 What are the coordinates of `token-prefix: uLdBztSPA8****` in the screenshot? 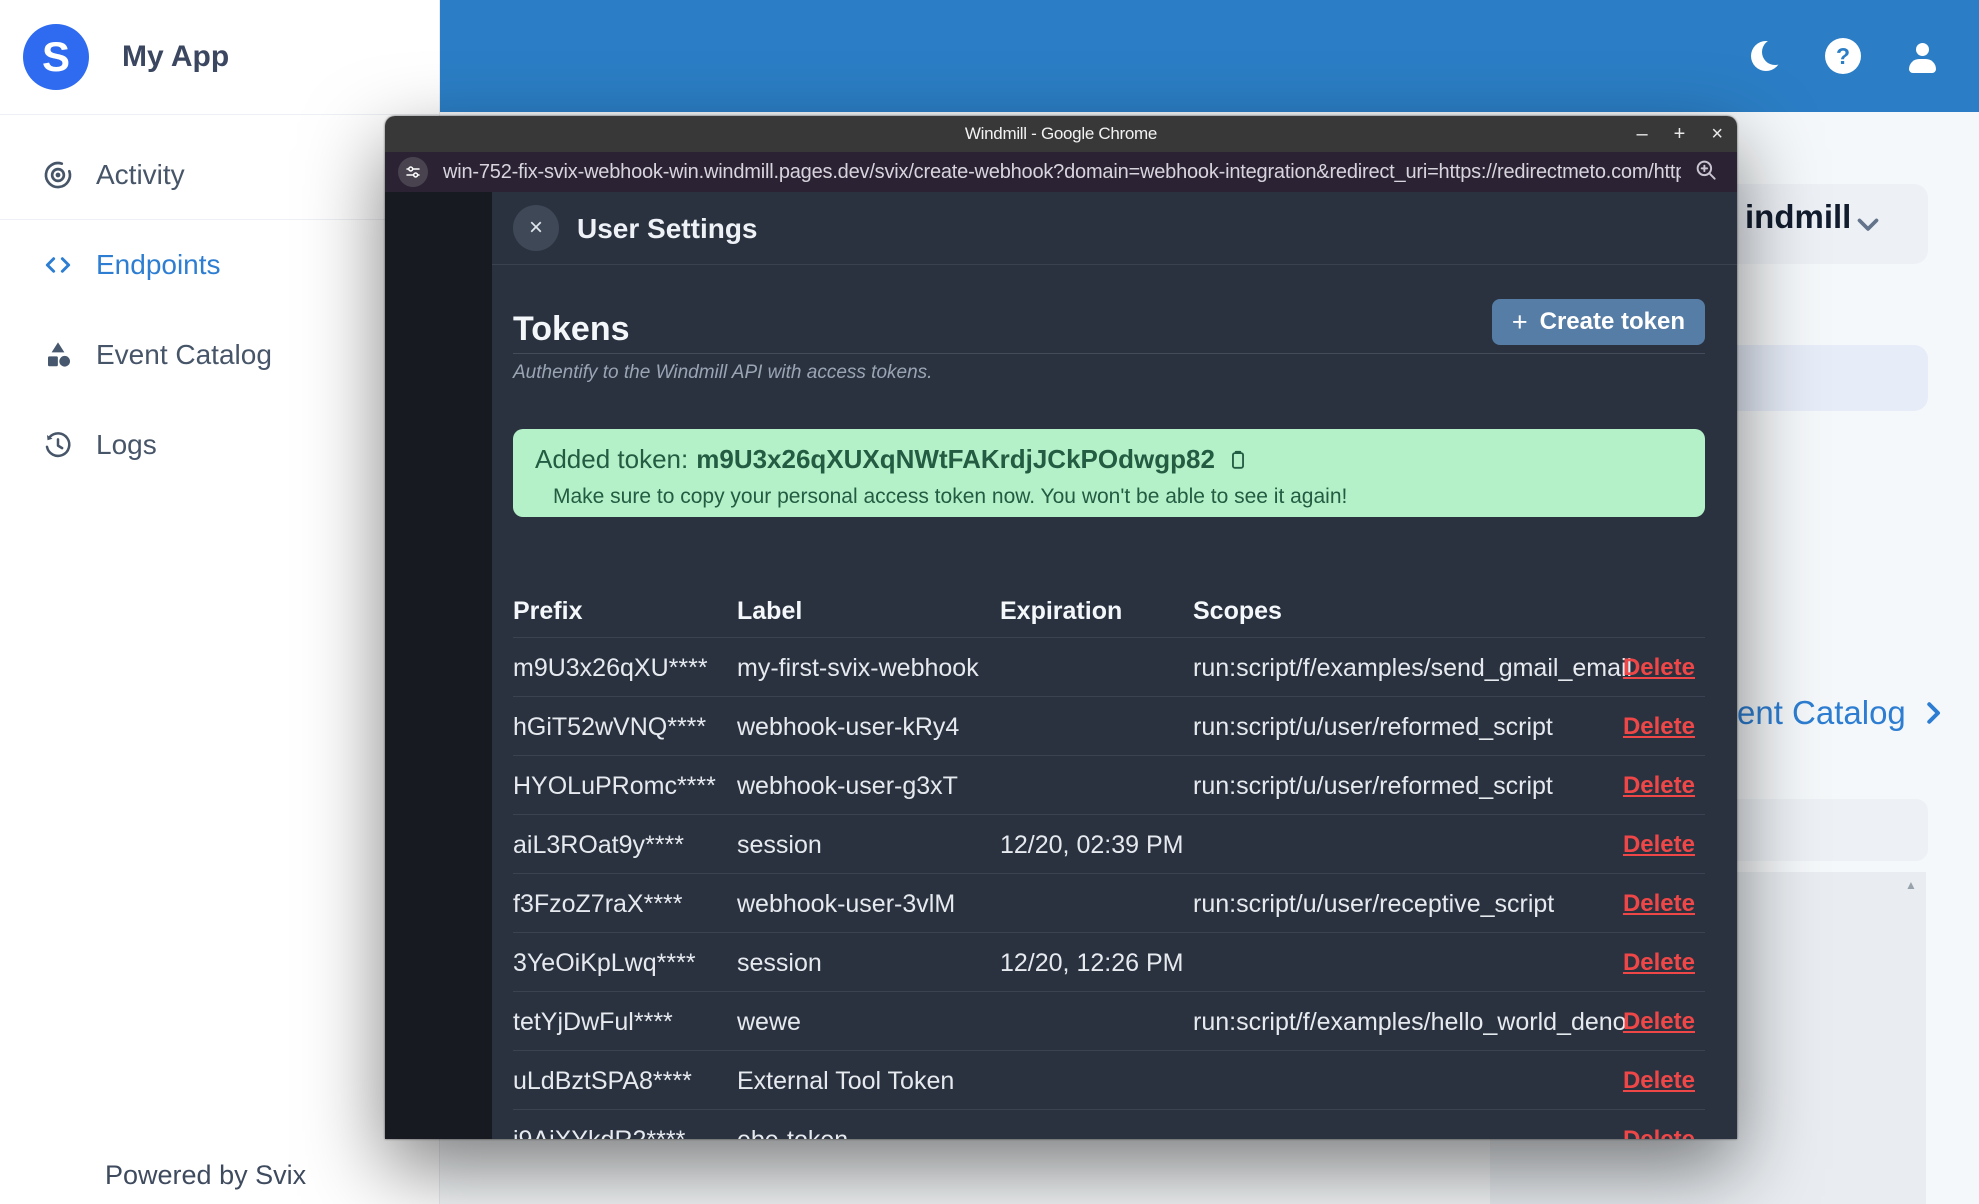 It's located at (602, 1081).